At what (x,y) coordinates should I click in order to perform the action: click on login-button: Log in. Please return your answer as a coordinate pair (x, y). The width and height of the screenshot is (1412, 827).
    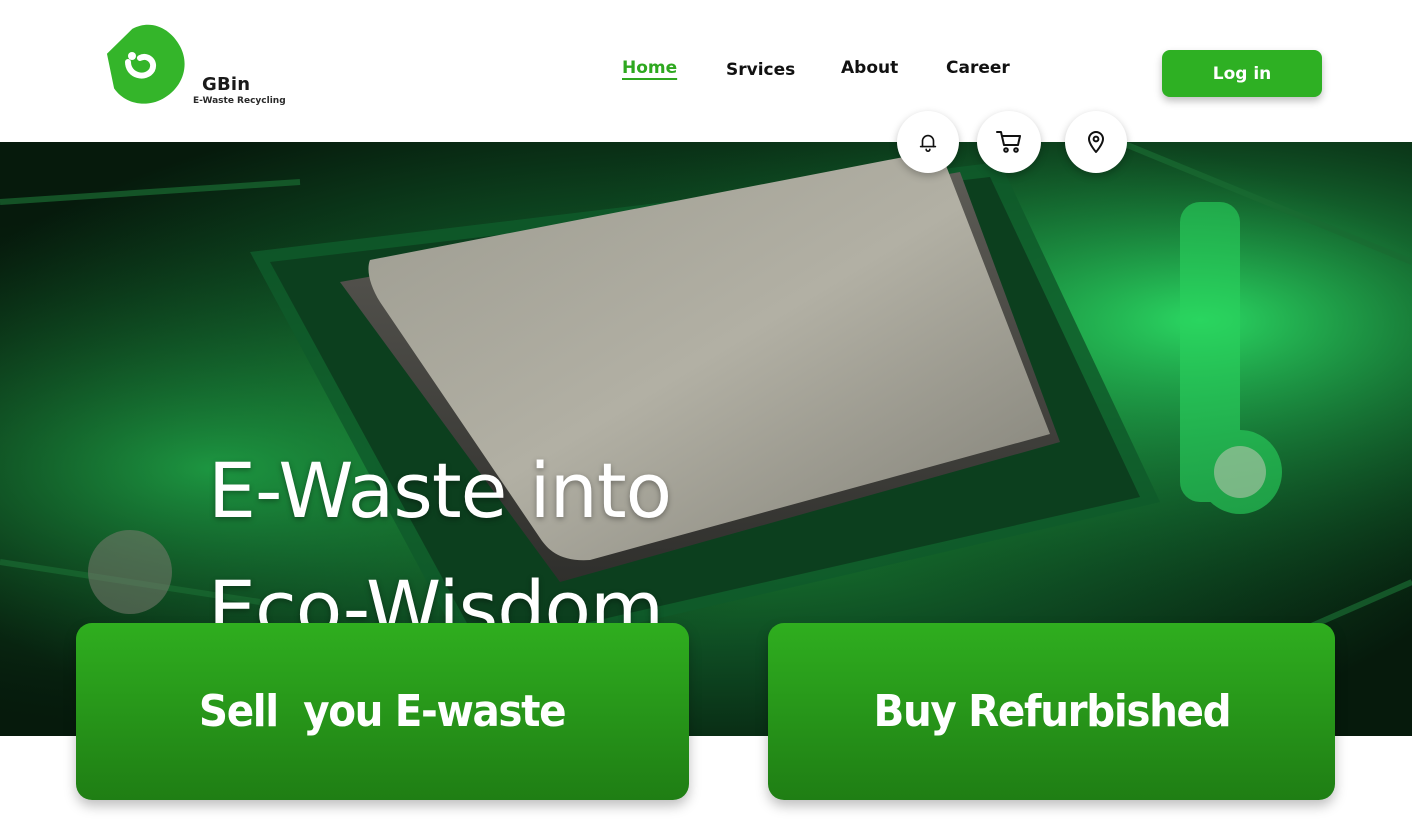
    Looking at the image, I should click on (1242, 73).